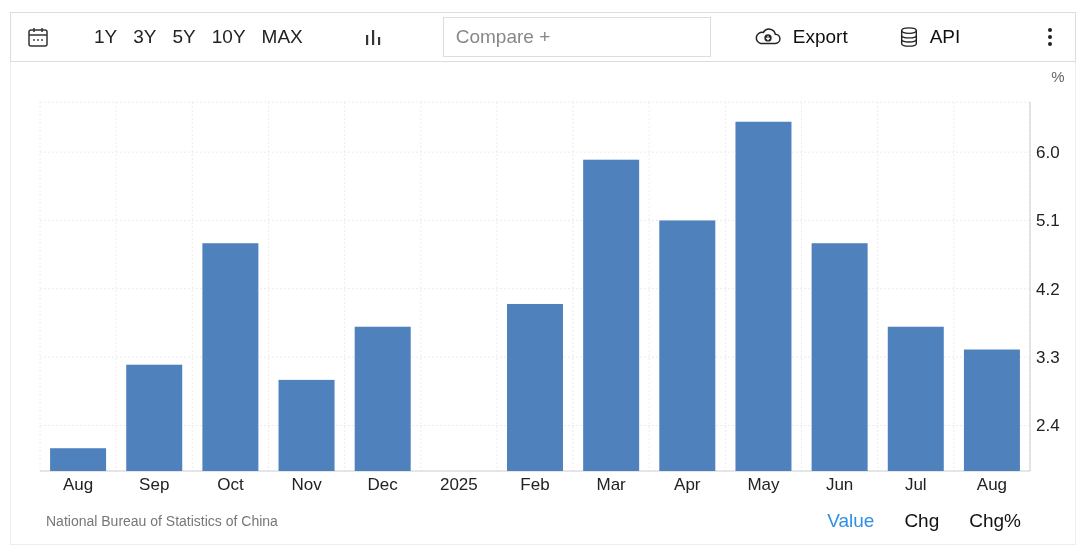 This screenshot has height=557, width=1092. Describe the element at coordinates (800, 37) in the screenshot. I see `export-button: Export` at that location.